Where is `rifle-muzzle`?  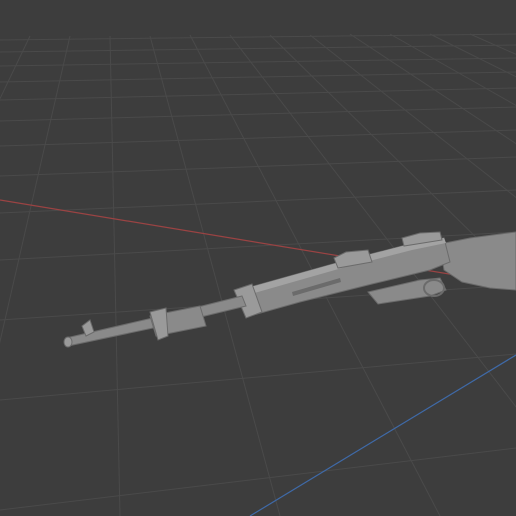 rifle-muzzle is located at coordinates (68, 342).